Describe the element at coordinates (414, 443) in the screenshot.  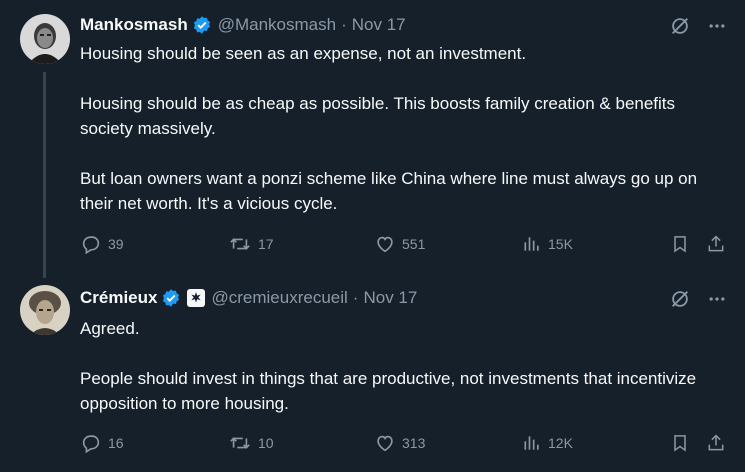
I see `like-count: 313` at that location.